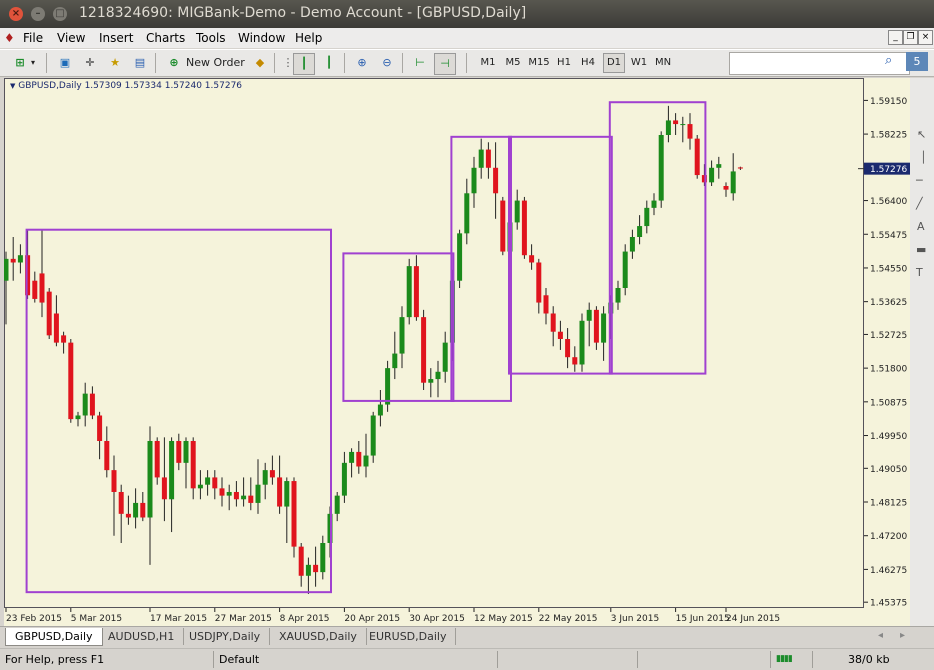 The height and width of the screenshot is (670, 934). Describe the element at coordinates (408, 636) in the screenshot. I see `tab-eurusd-daily: EURUSD,Daily` at that location.